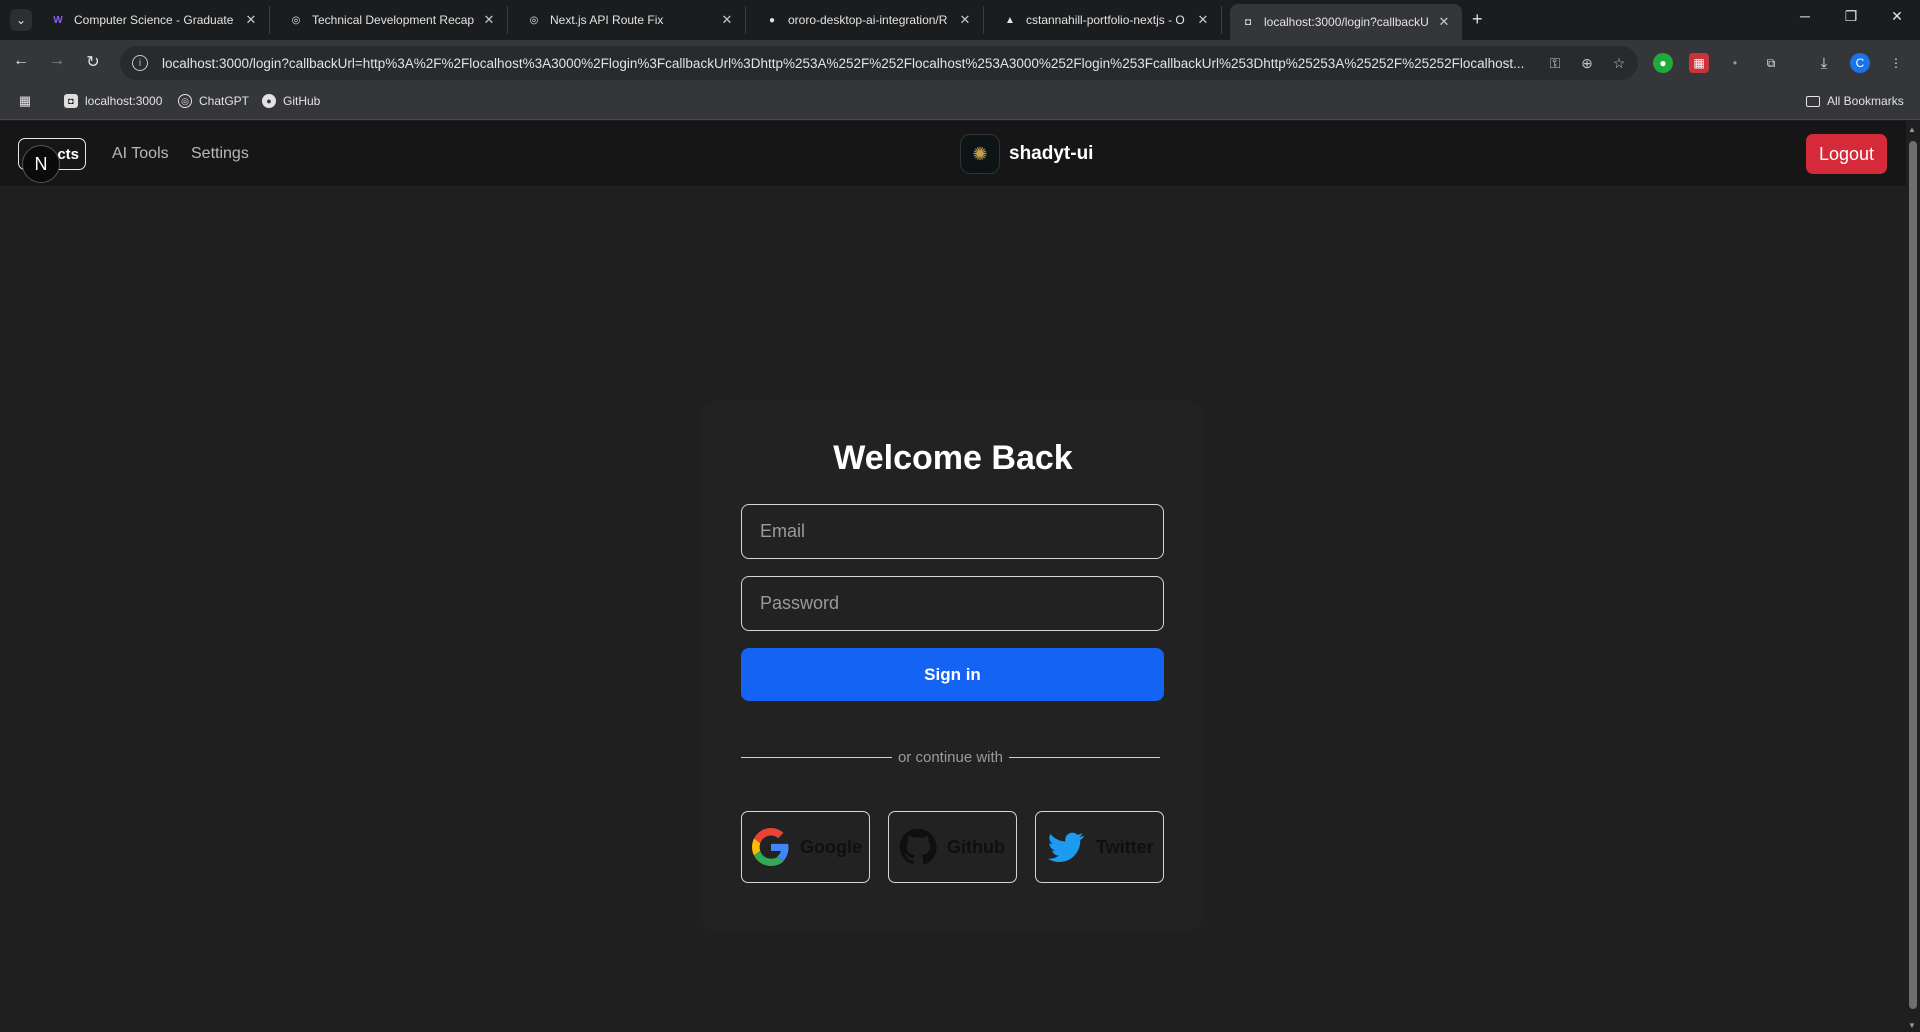  I want to click on github-label: Github, so click(976, 846).